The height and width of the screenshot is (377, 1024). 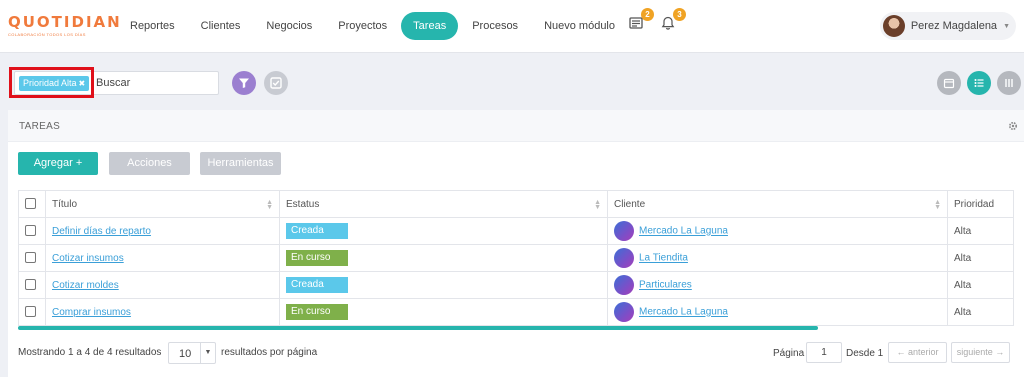 What do you see at coordinates (221, 26) in the screenshot?
I see `nav-item-clientes: Clientes` at bounding box center [221, 26].